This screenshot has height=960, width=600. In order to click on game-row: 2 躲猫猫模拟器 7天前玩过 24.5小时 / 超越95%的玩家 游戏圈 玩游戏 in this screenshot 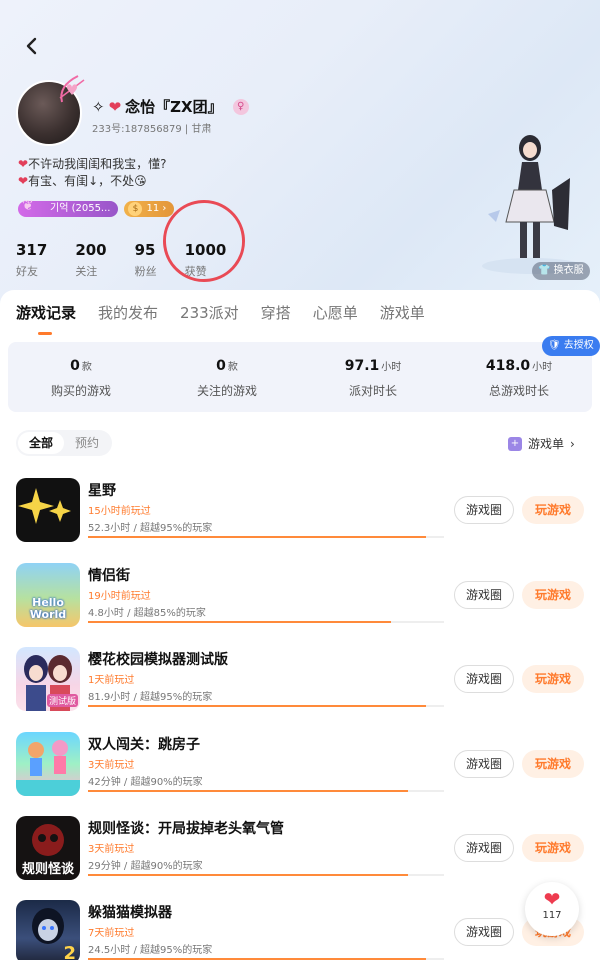, I will do `click(306, 930)`.